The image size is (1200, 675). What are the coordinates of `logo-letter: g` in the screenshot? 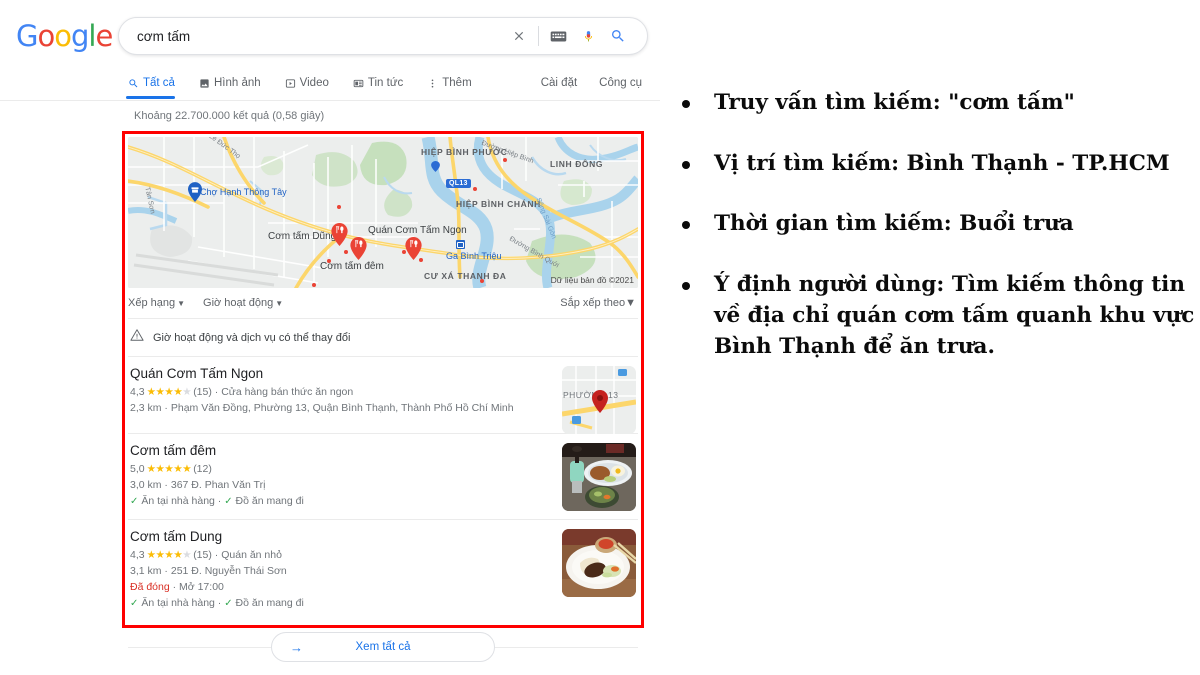 It's located at (79, 36).